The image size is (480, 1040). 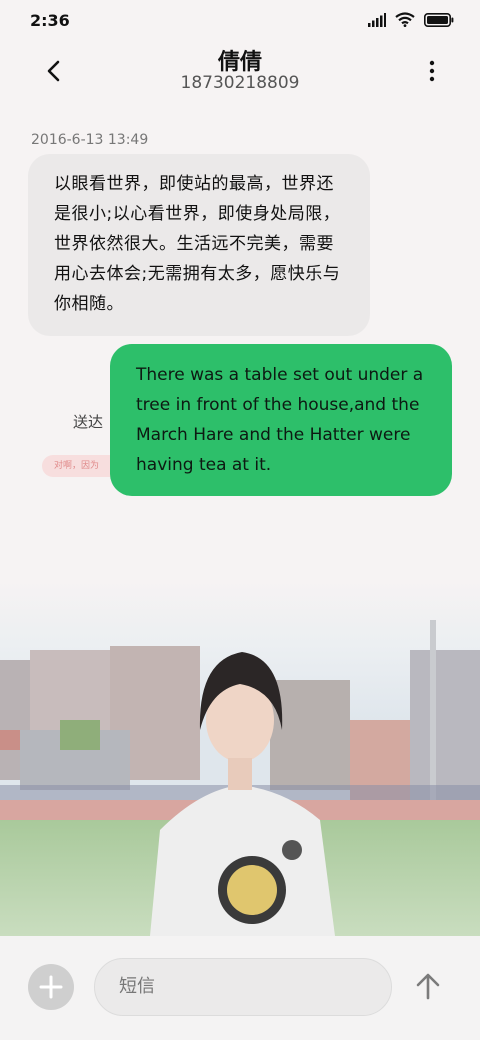 I want to click on wifi-icon, so click(x=405, y=19).